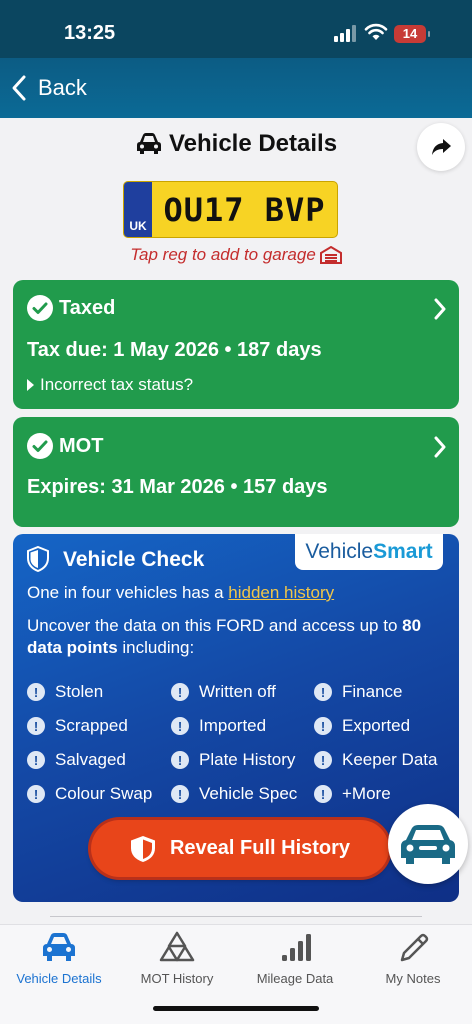 This screenshot has height=1024, width=472. Describe the element at coordinates (295, 978) in the screenshot. I see `tab-label: Mileage Data` at that location.